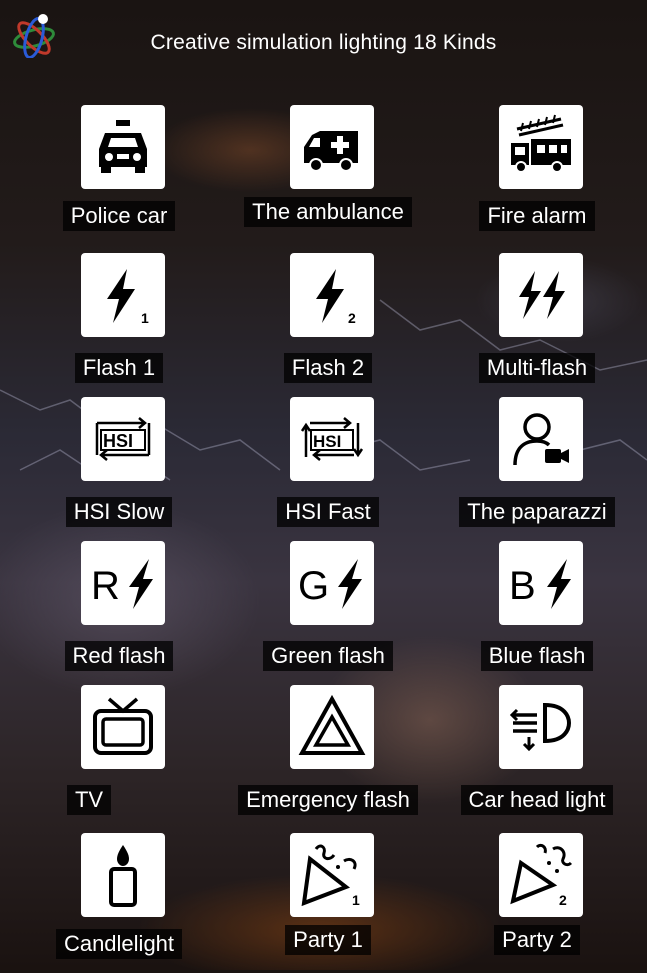 The width and height of the screenshot is (647, 973). I want to click on green-flash-icon: G, so click(332, 583).